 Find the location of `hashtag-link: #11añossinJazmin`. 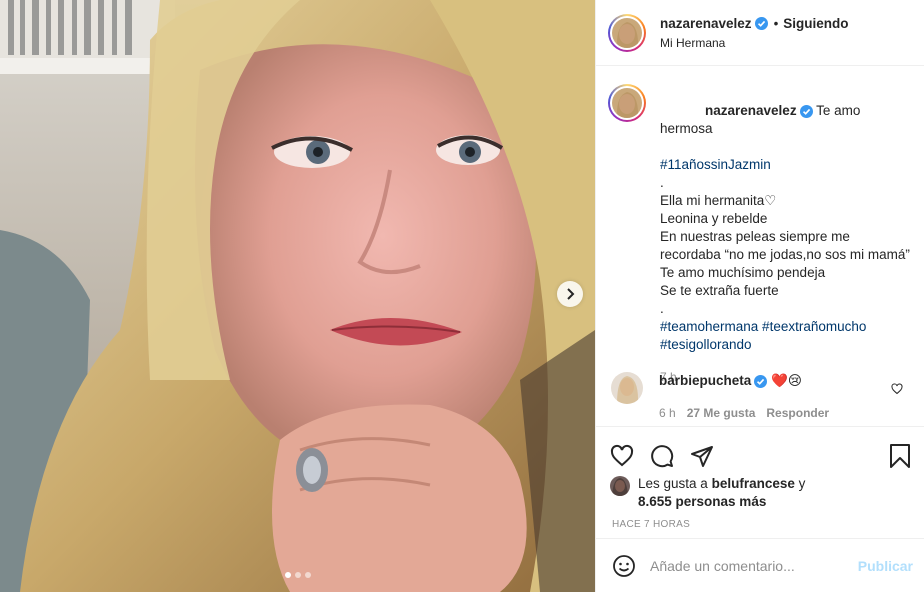

hashtag-link: #11añossinJazmin is located at coordinates (785, 165).